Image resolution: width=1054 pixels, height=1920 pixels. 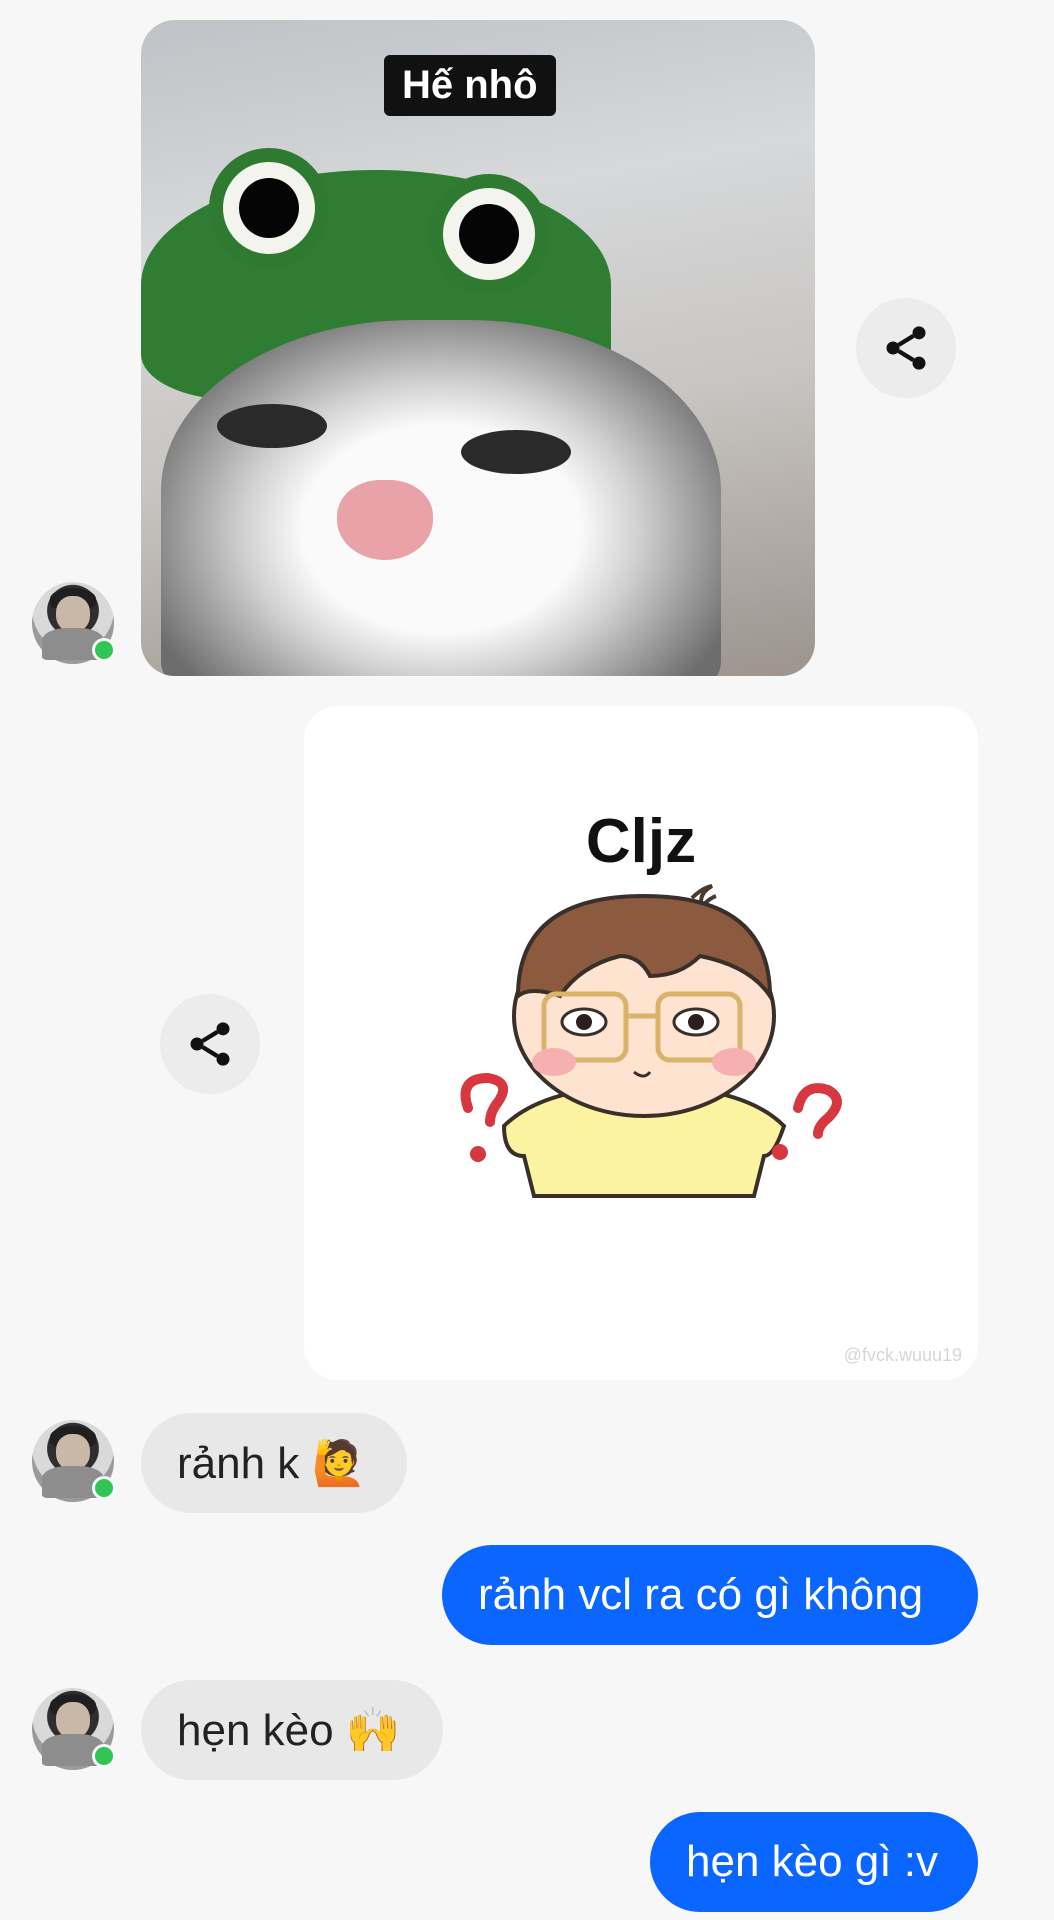 What do you see at coordinates (274, 1463) in the screenshot?
I see `incoming-message: rảnh k 🙋` at bounding box center [274, 1463].